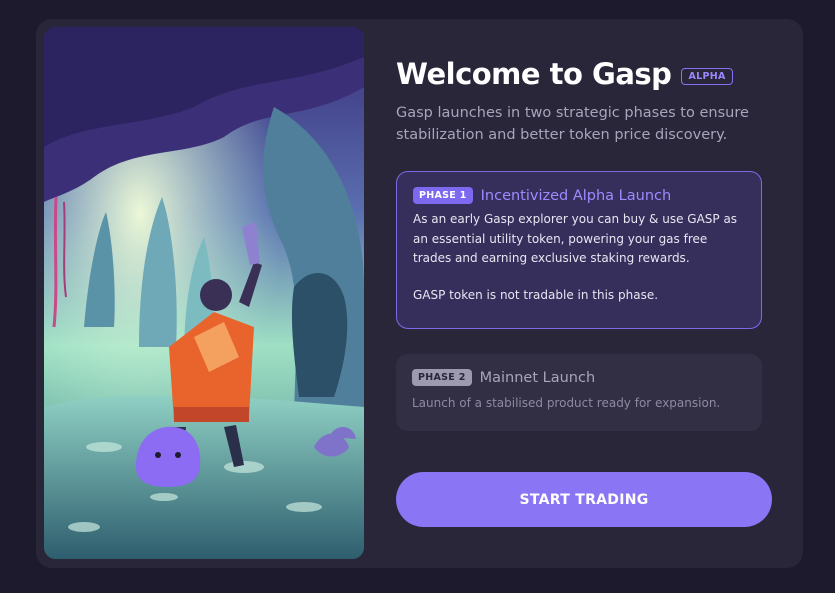  I want to click on phase-2-name: Mainnet Launch, so click(537, 377).